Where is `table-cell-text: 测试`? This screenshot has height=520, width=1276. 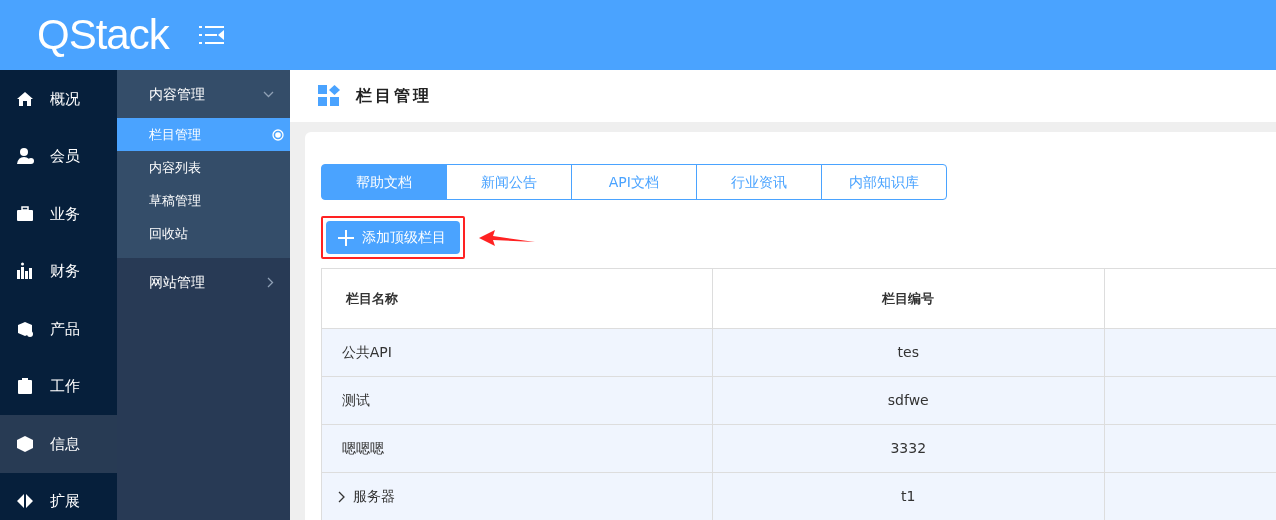
table-cell-text: 测试 is located at coordinates (355, 400).